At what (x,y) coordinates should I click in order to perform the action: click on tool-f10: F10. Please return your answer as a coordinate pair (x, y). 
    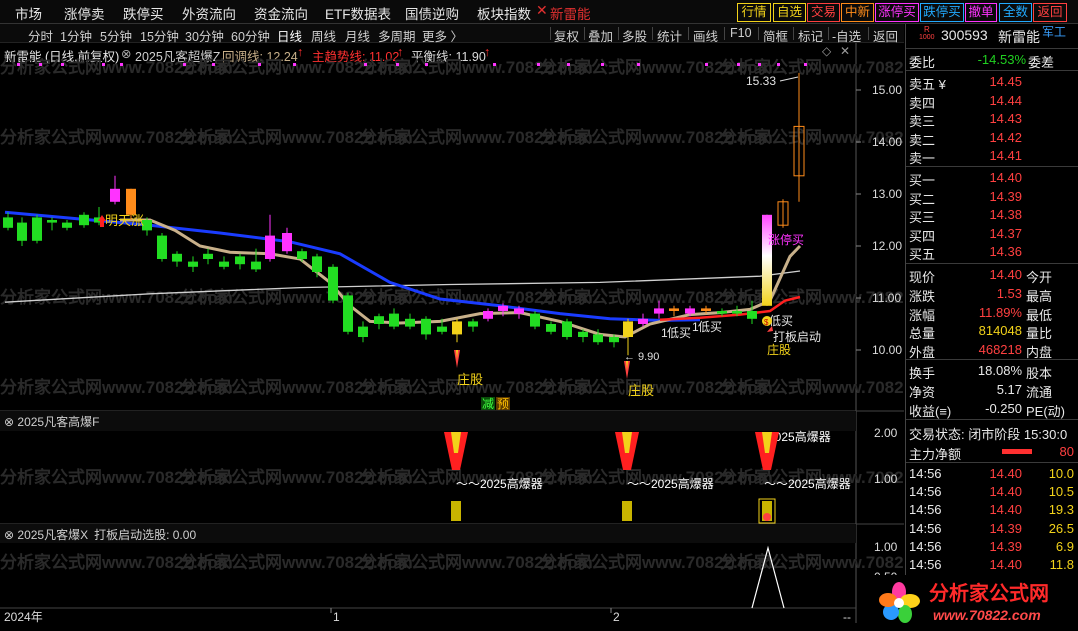
    Looking at the image, I should click on (741, 33).